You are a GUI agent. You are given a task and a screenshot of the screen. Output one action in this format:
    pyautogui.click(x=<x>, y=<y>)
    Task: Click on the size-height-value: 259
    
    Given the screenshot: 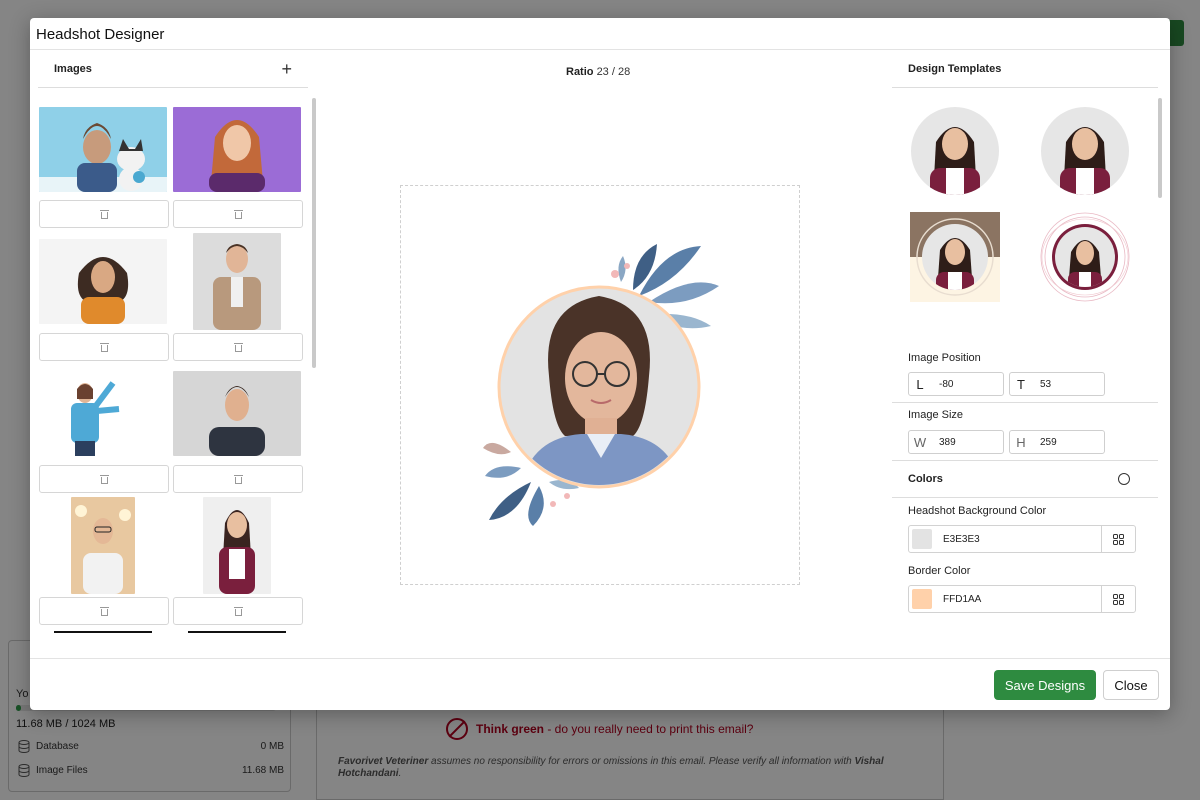 What is the action you would take?
    pyautogui.click(x=1044, y=442)
    